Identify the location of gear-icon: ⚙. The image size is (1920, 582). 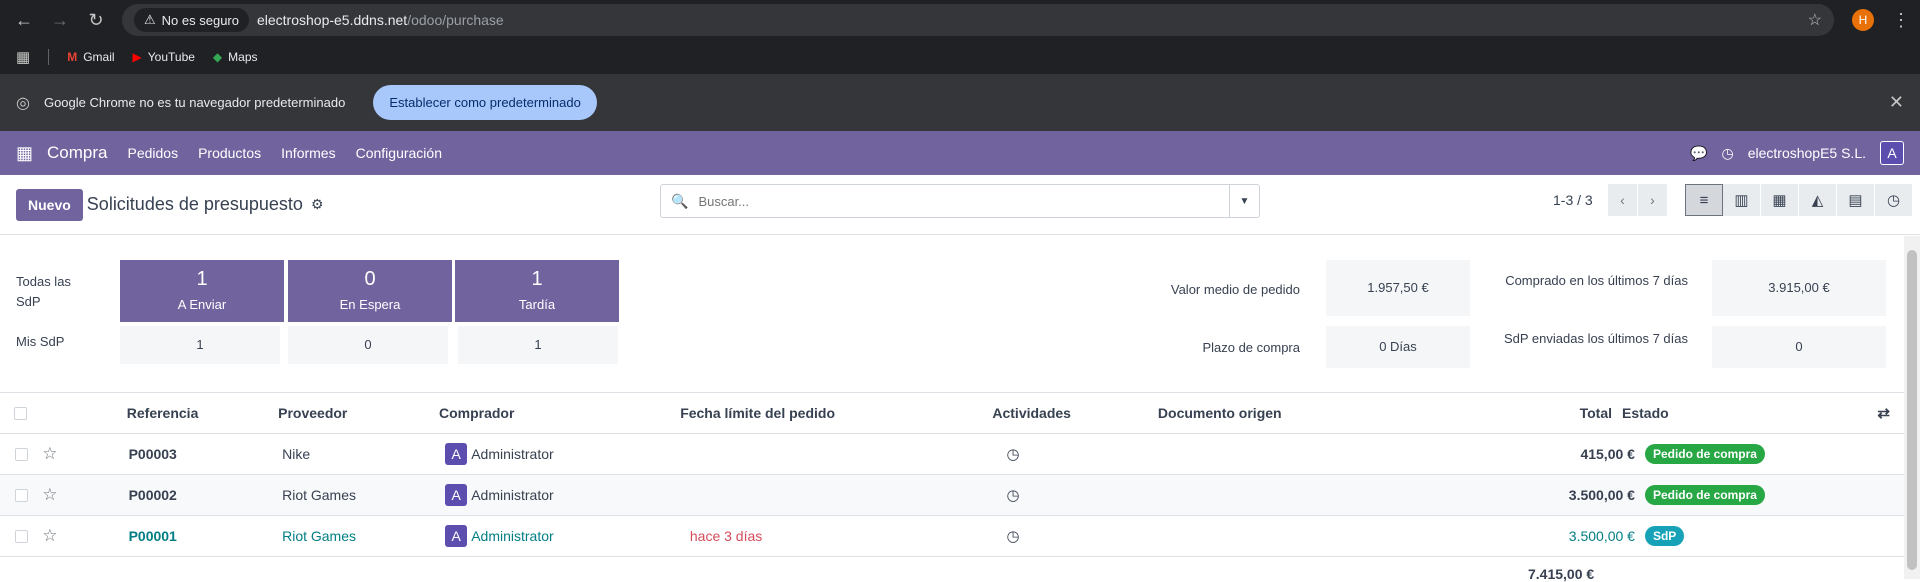
(317, 204).